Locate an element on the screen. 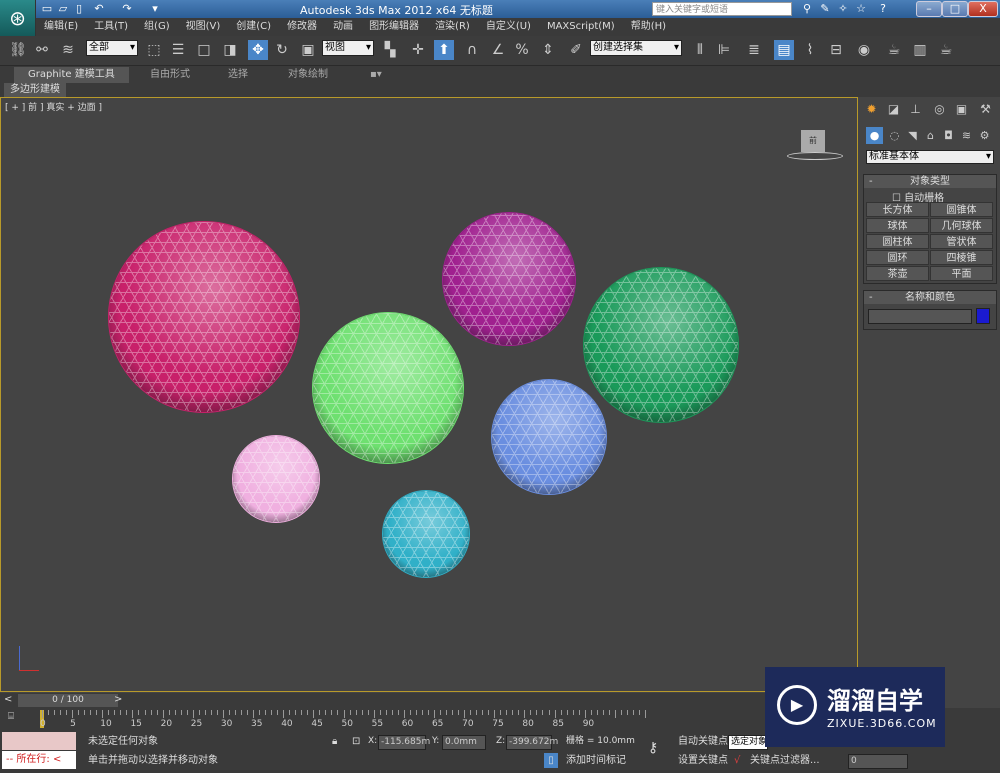 The image size is (1000, 773). angle-snap-icon: ∠ is located at coordinates (498, 50).